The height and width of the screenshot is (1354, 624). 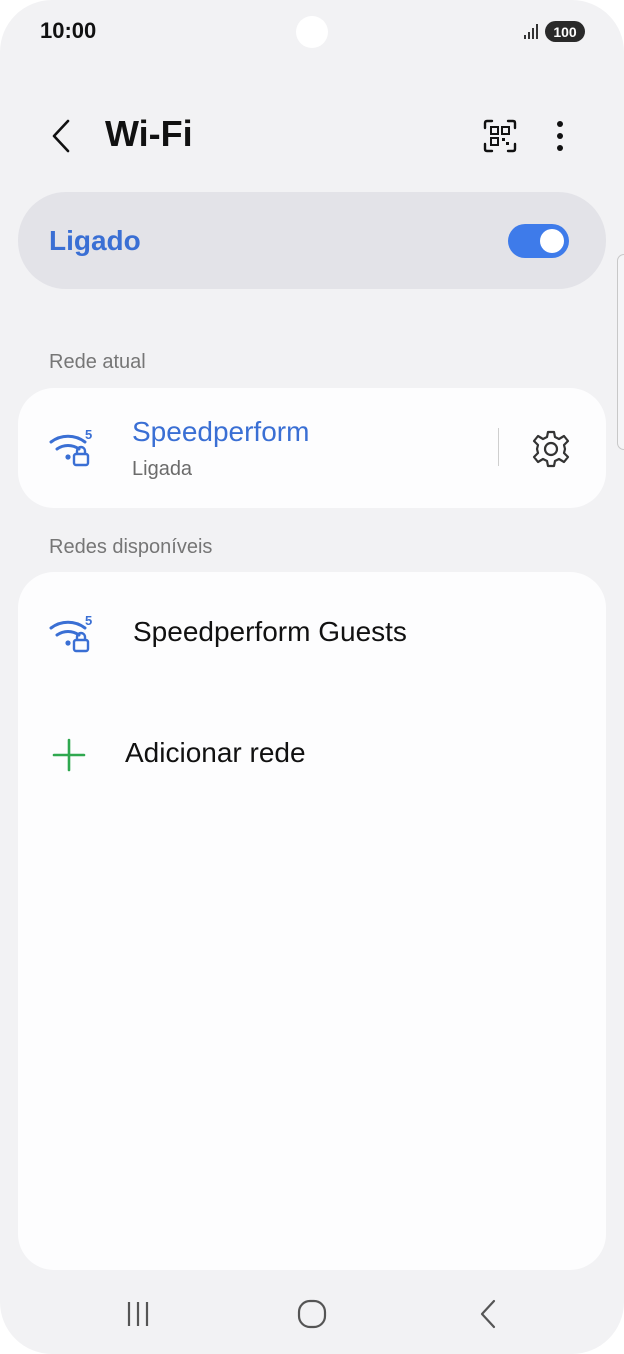 I want to click on plus-icon, so click(x=69, y=755).